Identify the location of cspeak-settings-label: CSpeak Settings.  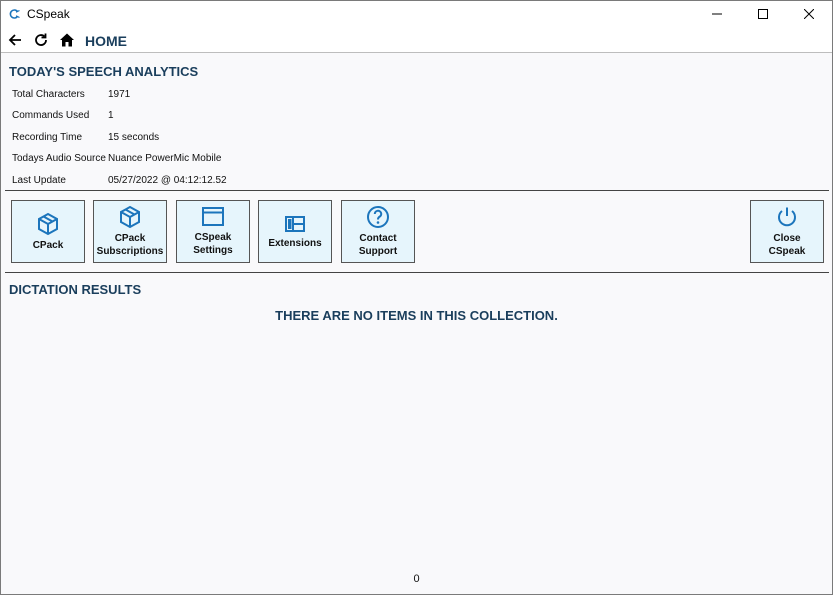
(213, 244).